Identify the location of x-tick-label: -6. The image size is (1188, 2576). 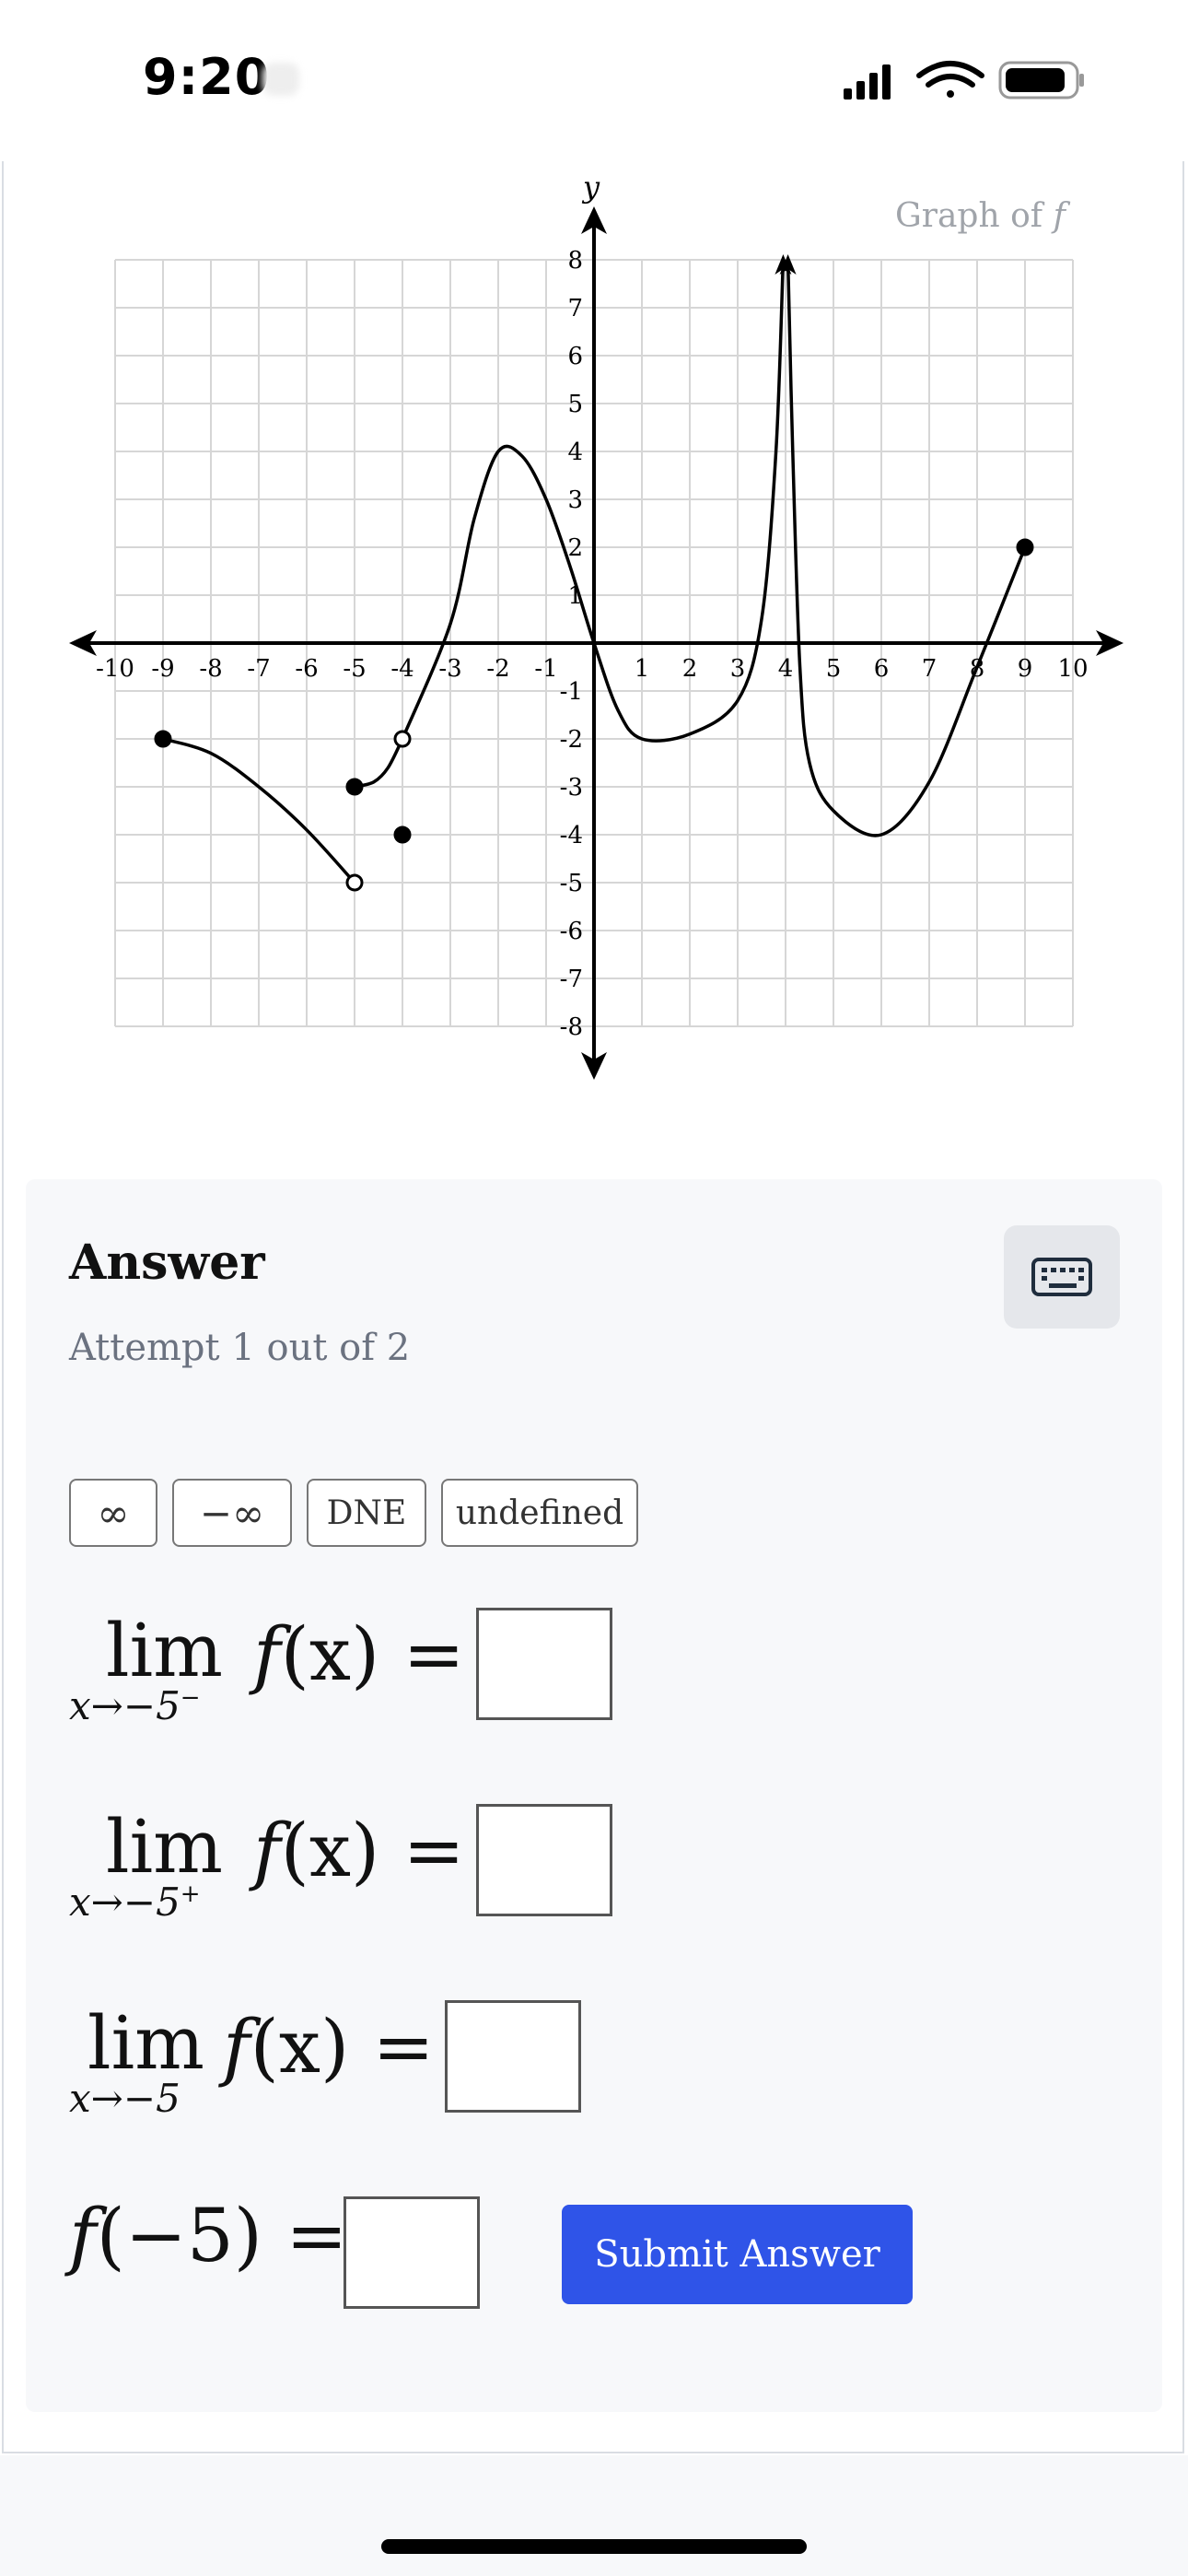
(306, 669).